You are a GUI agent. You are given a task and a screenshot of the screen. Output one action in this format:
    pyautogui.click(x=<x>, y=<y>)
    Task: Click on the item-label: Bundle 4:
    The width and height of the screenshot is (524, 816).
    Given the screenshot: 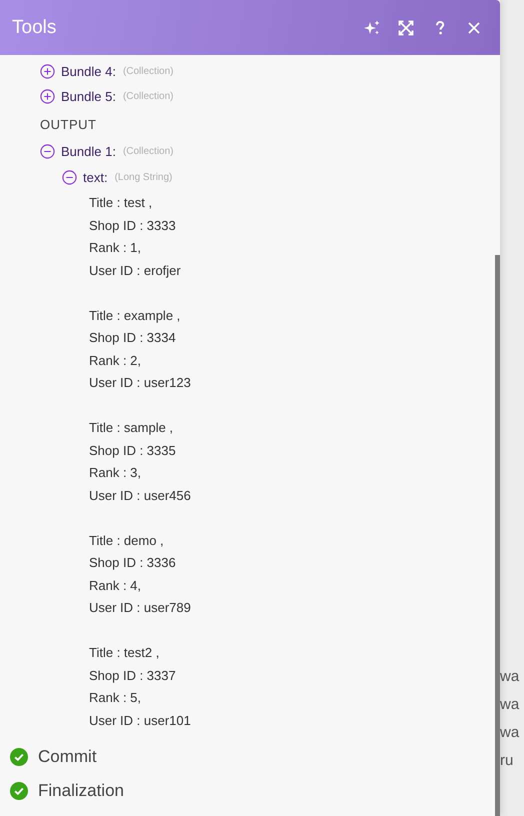 What is the action you would take?
    pyautogui.click(x=88, y=71)
    